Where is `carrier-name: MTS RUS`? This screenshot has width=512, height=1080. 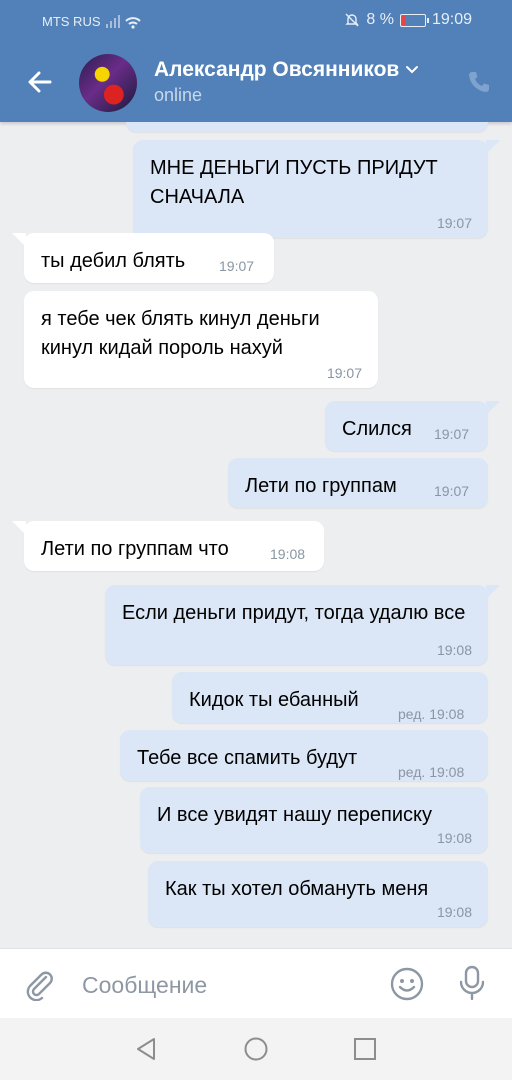
carrier-name: MTS RUS is located at coordinates (71, 21).